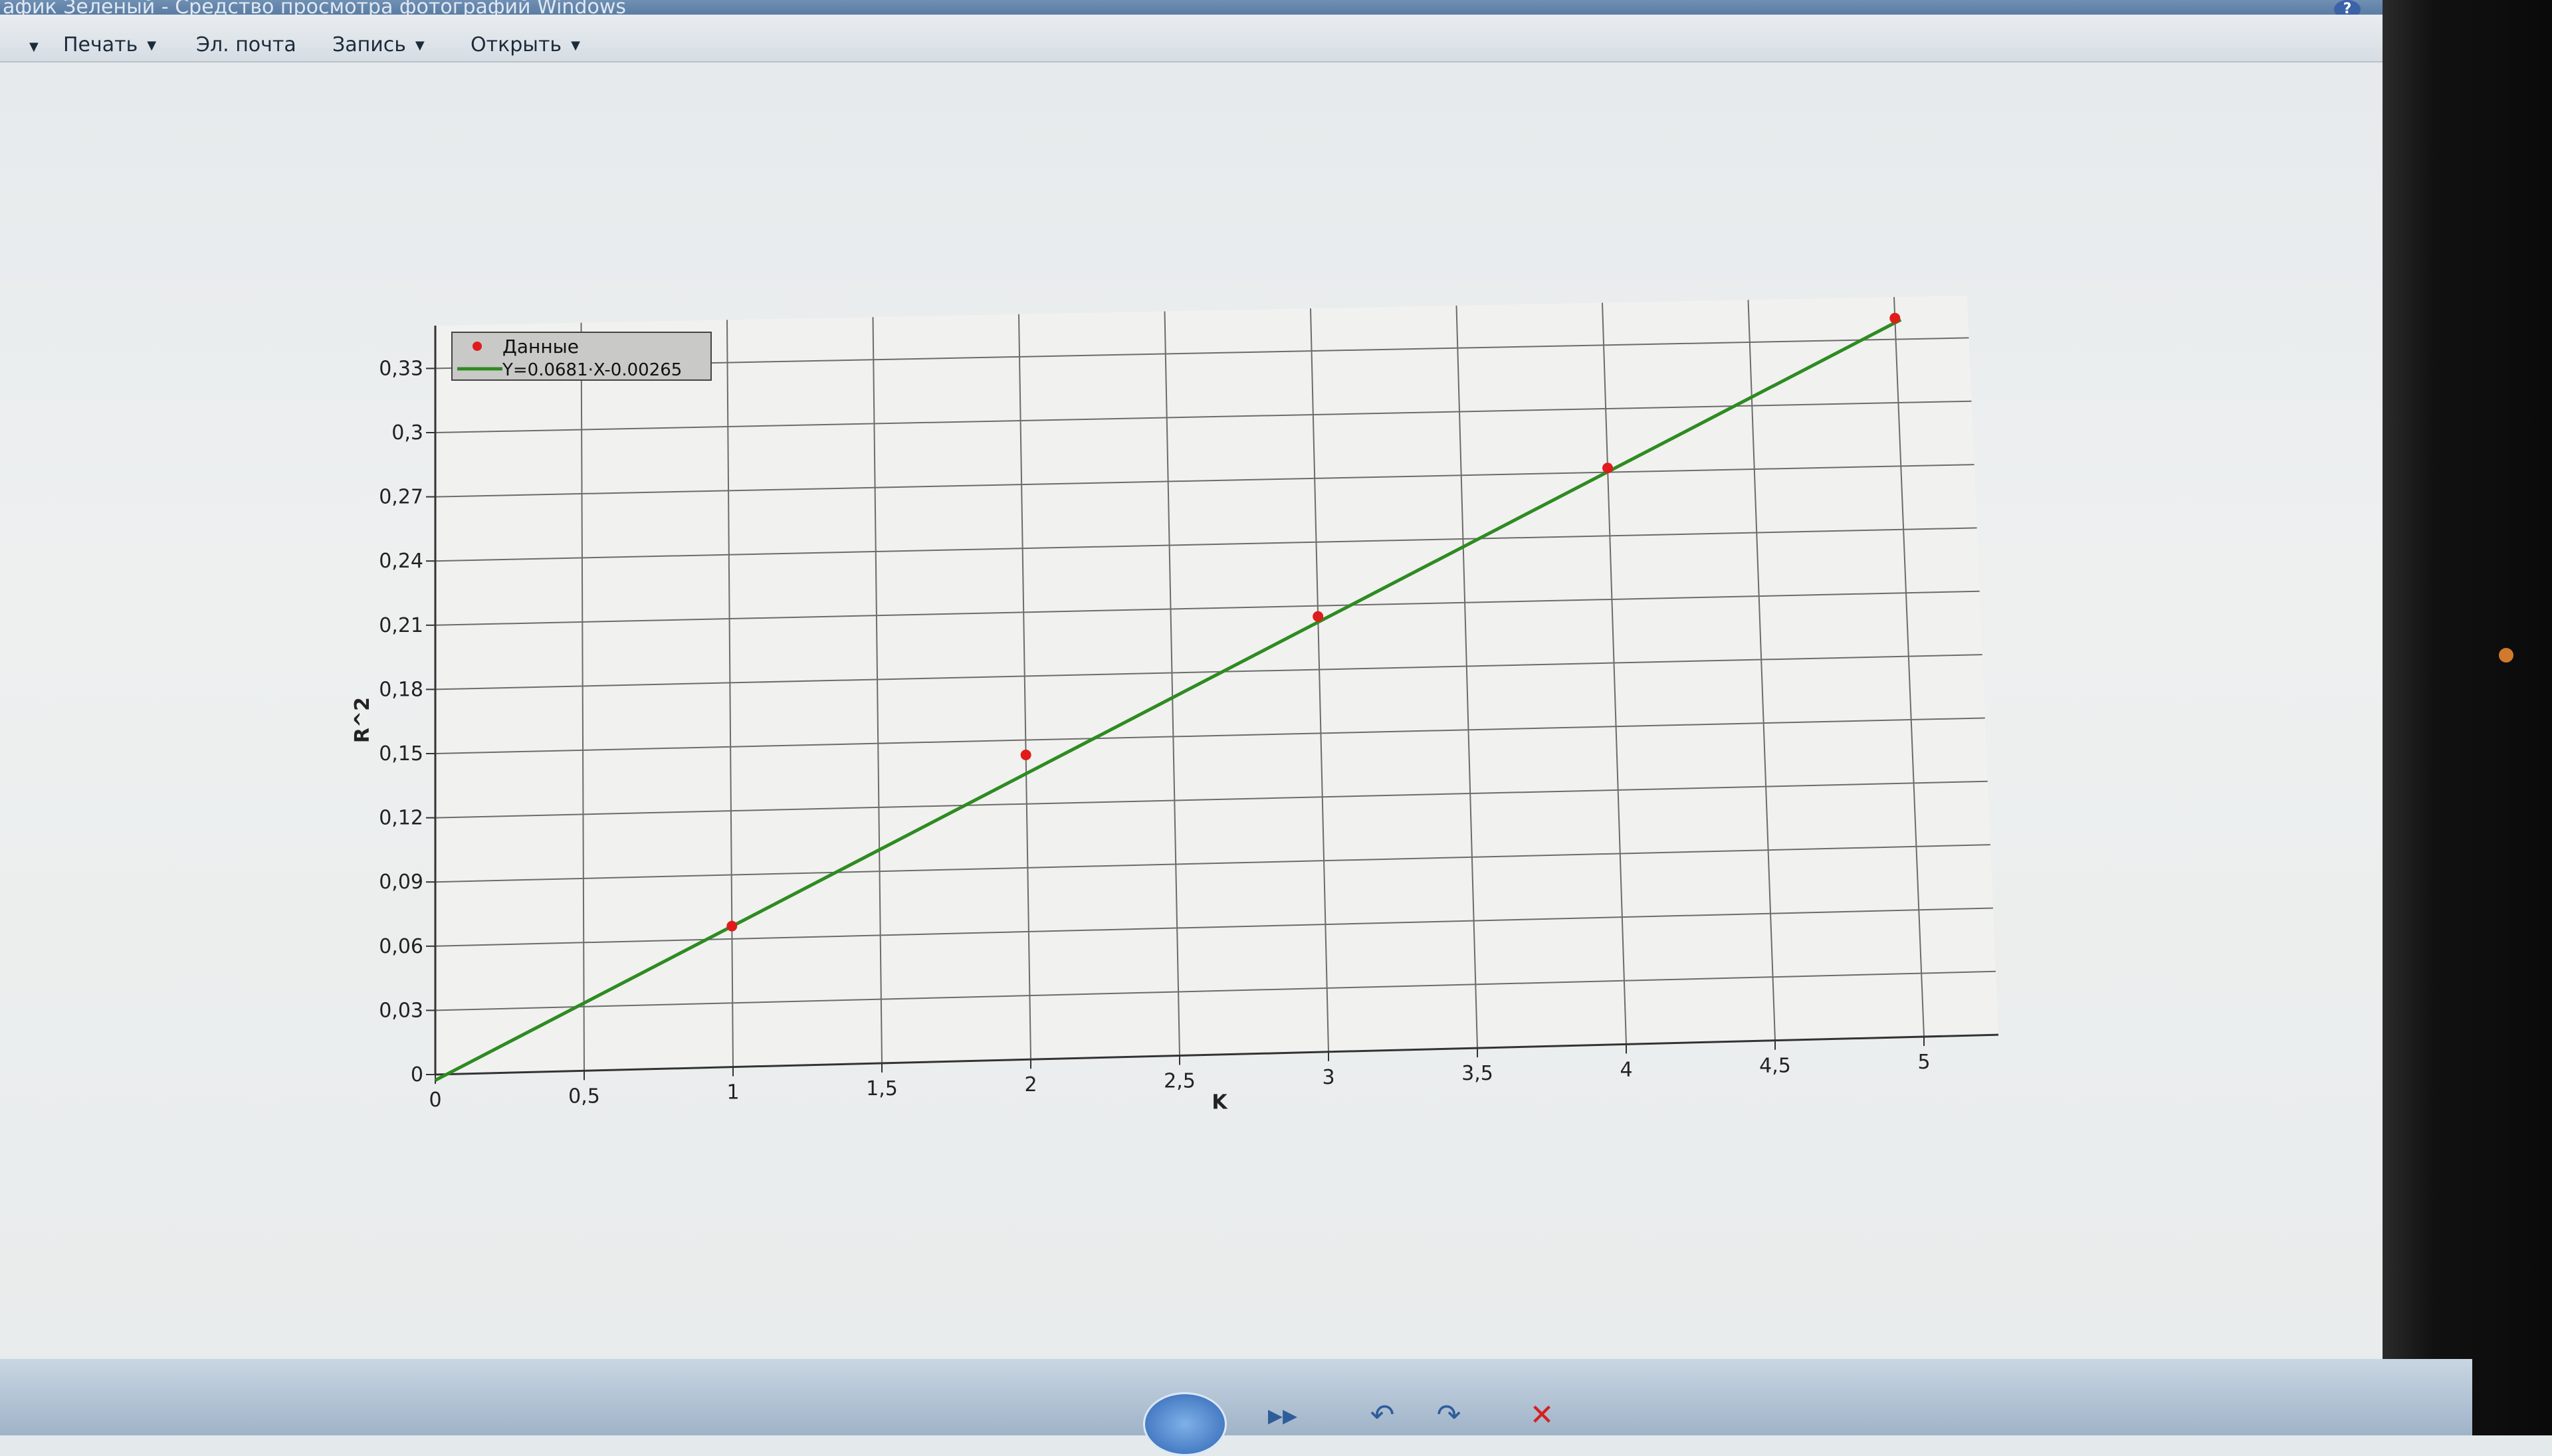 The height and width of the screenshot is (1456, 2552). Describe the element at coordinates (401, 497) in the screenshot. I see `y-tick-label: 0,27` at that location.